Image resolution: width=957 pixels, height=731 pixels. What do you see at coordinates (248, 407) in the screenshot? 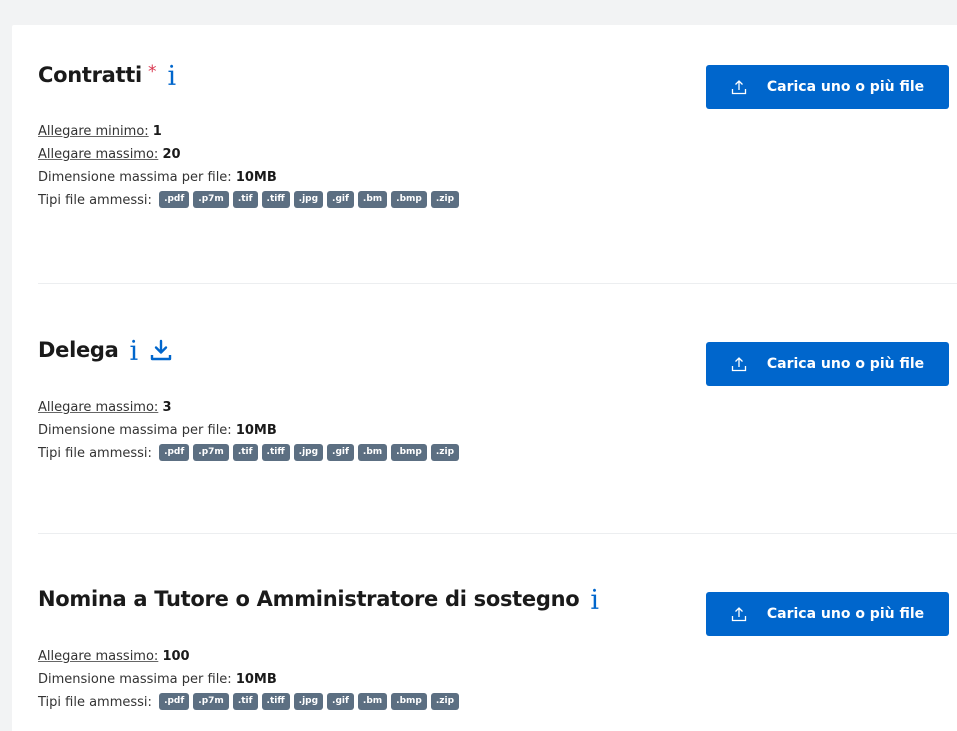
I see `max-attachments: Allegare massimo: 3` at bounding box center [248, 407].